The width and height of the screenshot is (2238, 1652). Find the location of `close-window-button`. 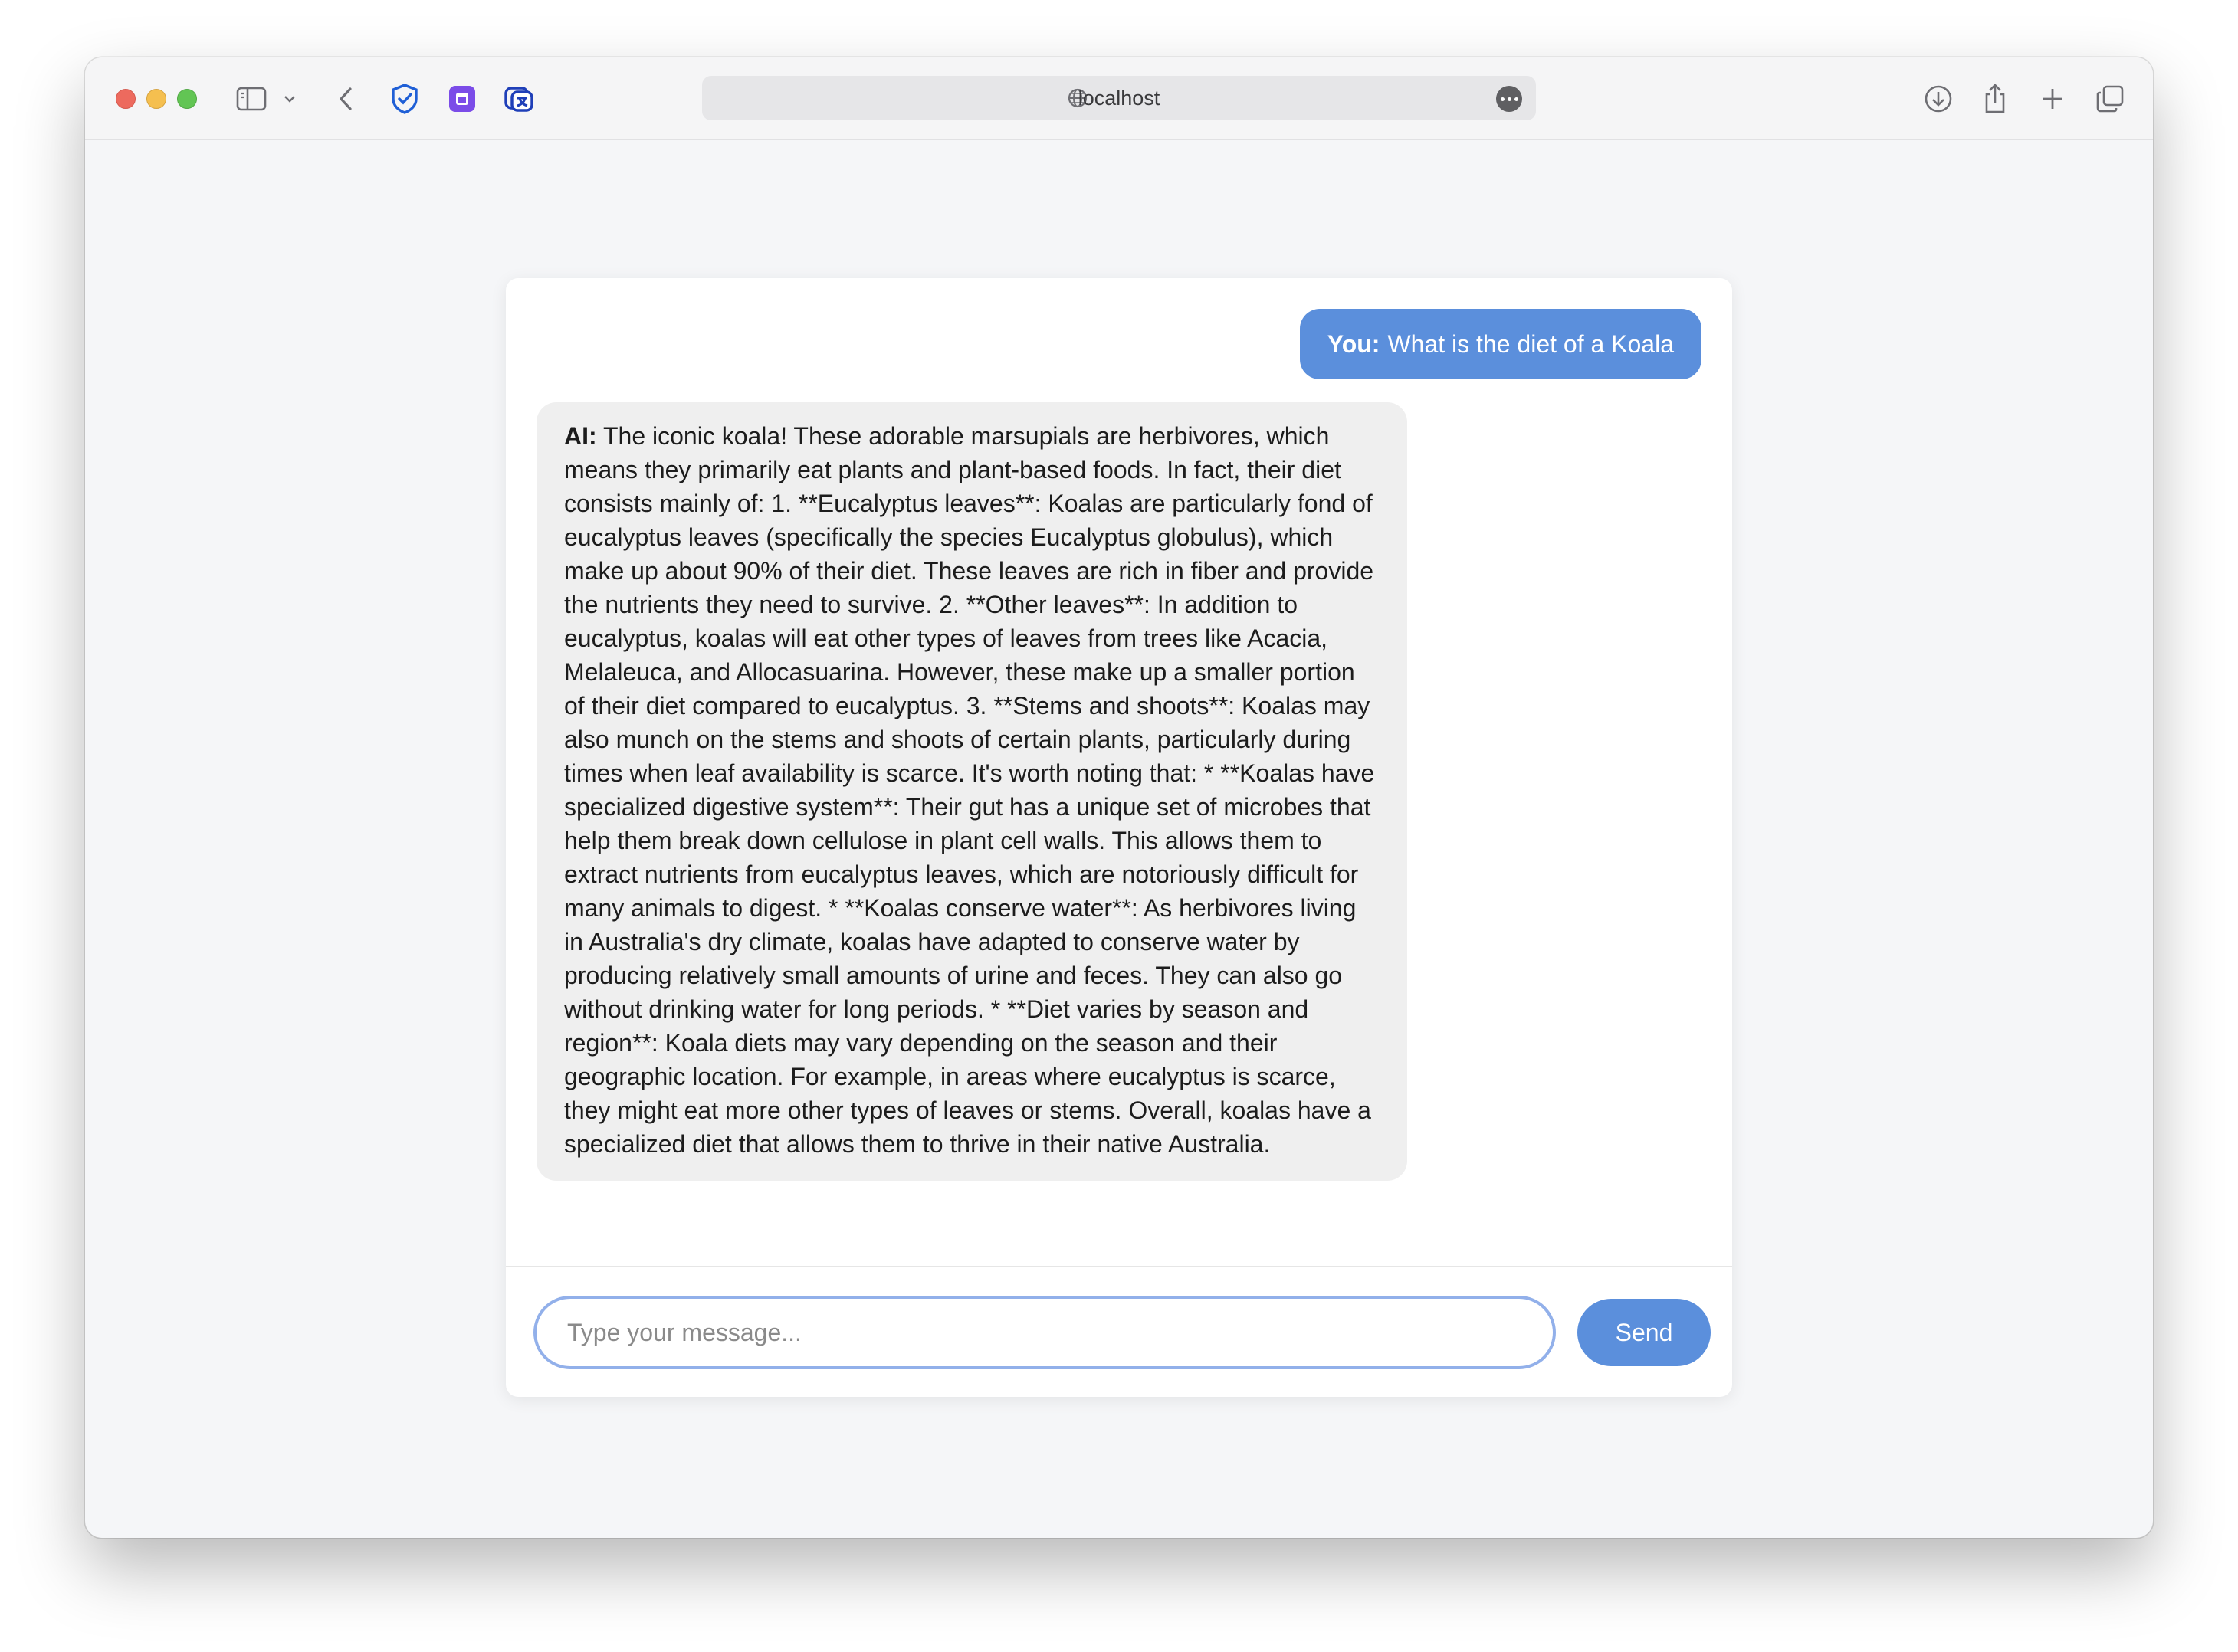

close-window-button is located at coordinates (126, 99).